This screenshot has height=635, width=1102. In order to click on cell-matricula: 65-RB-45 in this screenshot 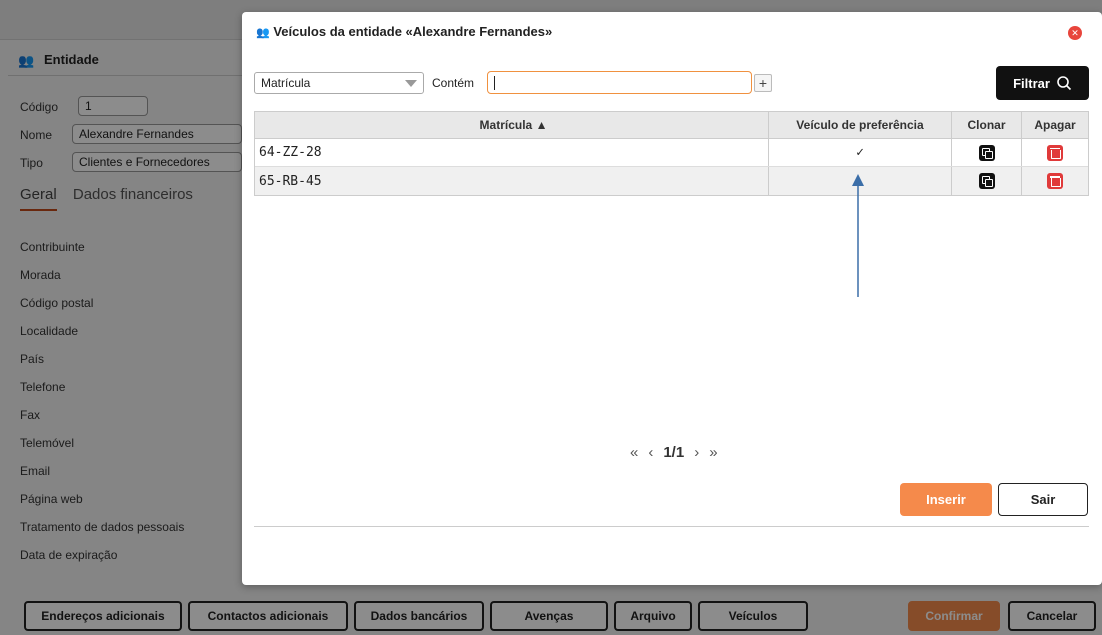, I will do `click(512, 181)`.